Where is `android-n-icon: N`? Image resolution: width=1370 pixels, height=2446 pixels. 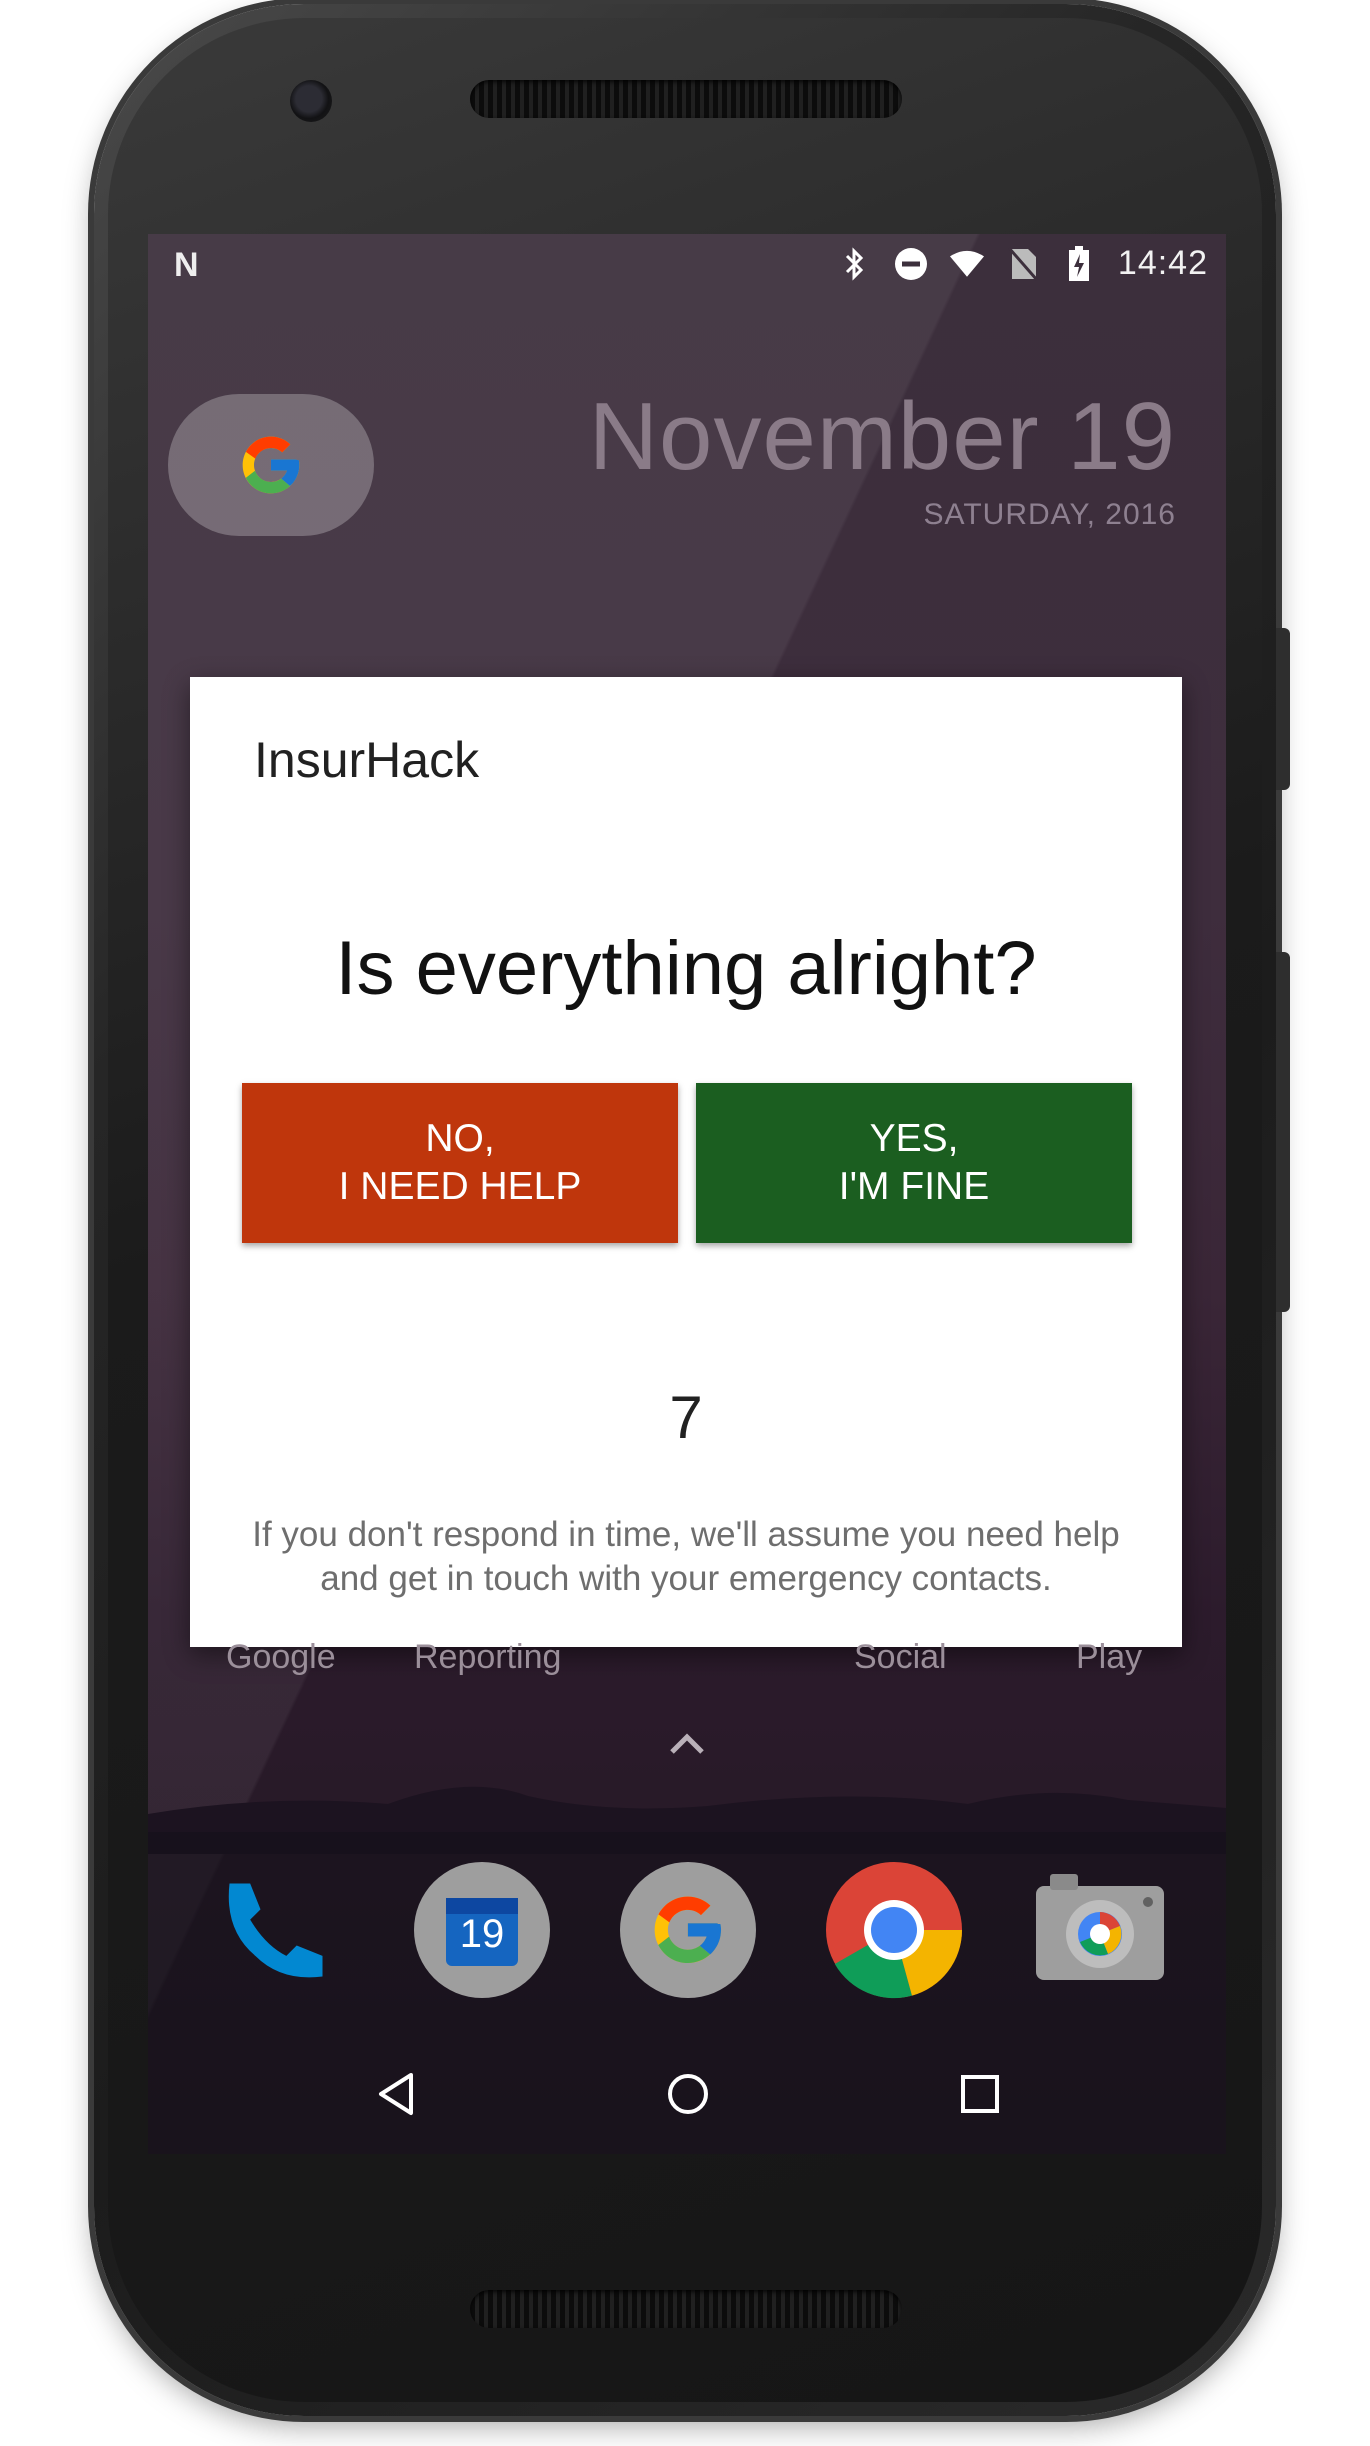
android-n-icon: N is located at coordinates (186, 265).